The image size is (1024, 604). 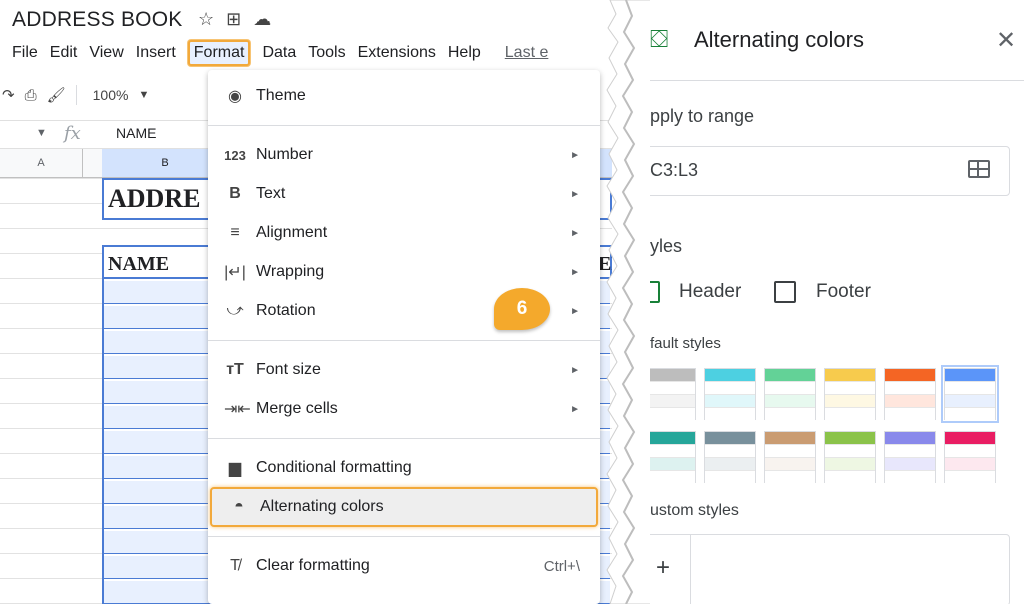 I want to click on step-number-badge: 6, so click(x=522, y=309).